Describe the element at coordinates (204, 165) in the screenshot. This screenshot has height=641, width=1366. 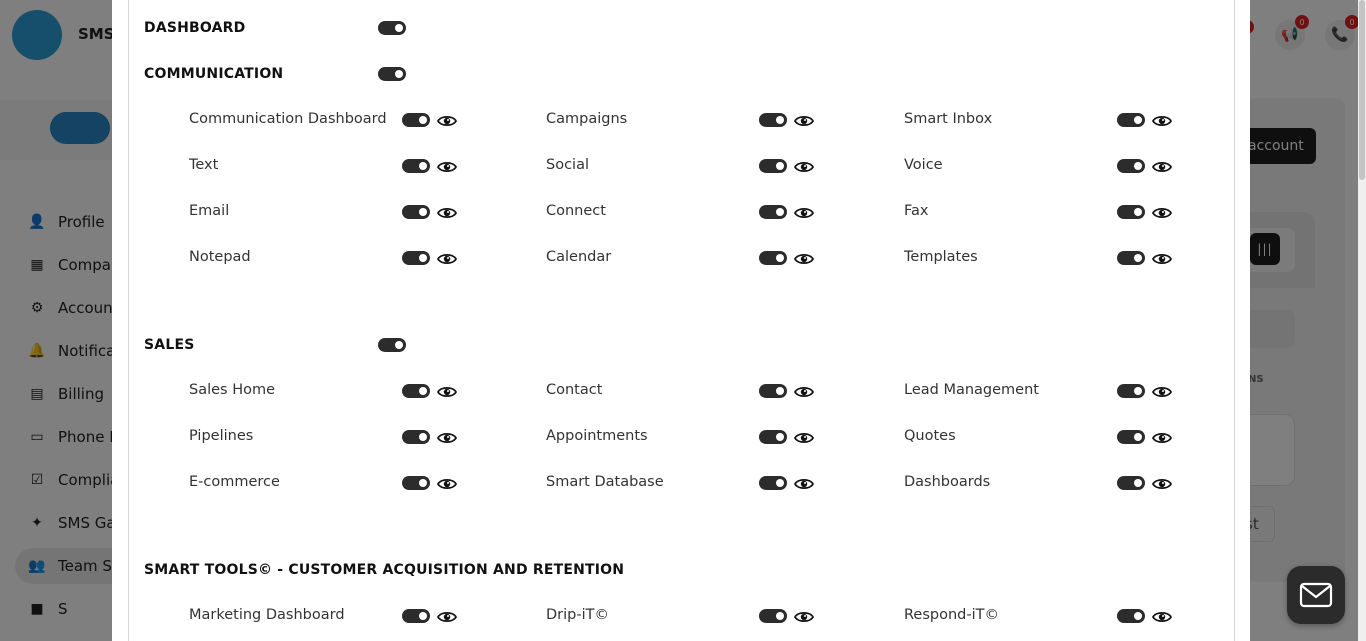
I see `permission-label: Text` at that location.